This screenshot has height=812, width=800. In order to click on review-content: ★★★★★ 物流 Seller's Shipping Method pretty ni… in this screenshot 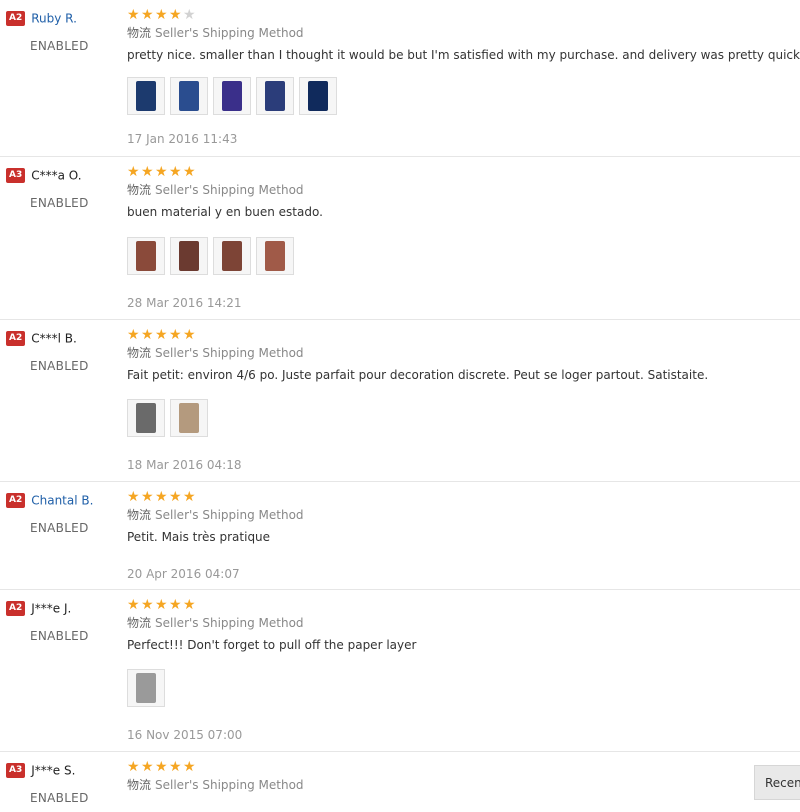, I will do `click(463, 76)`.